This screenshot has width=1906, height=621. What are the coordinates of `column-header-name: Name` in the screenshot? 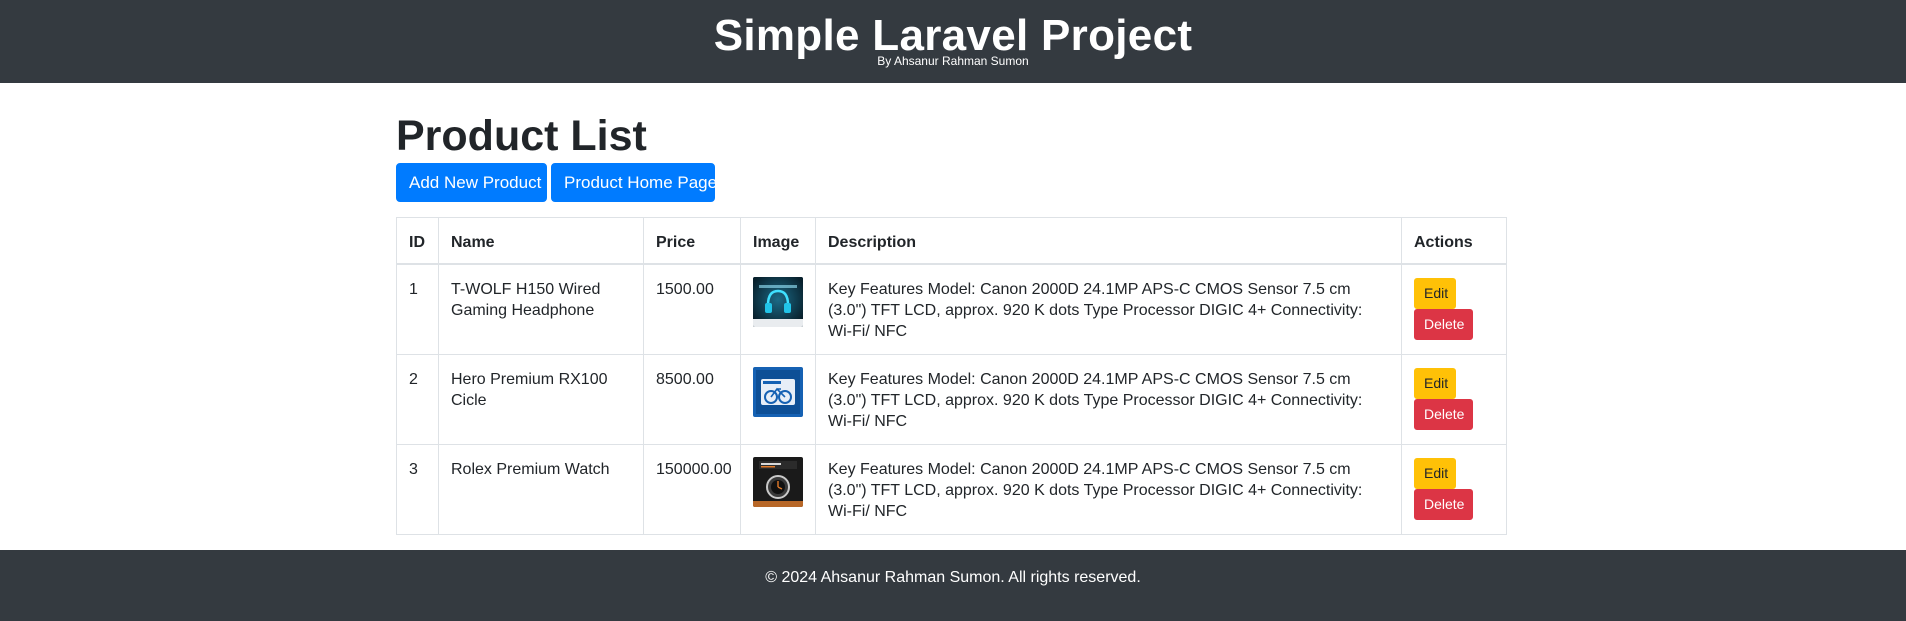 It's located at (541, 241).